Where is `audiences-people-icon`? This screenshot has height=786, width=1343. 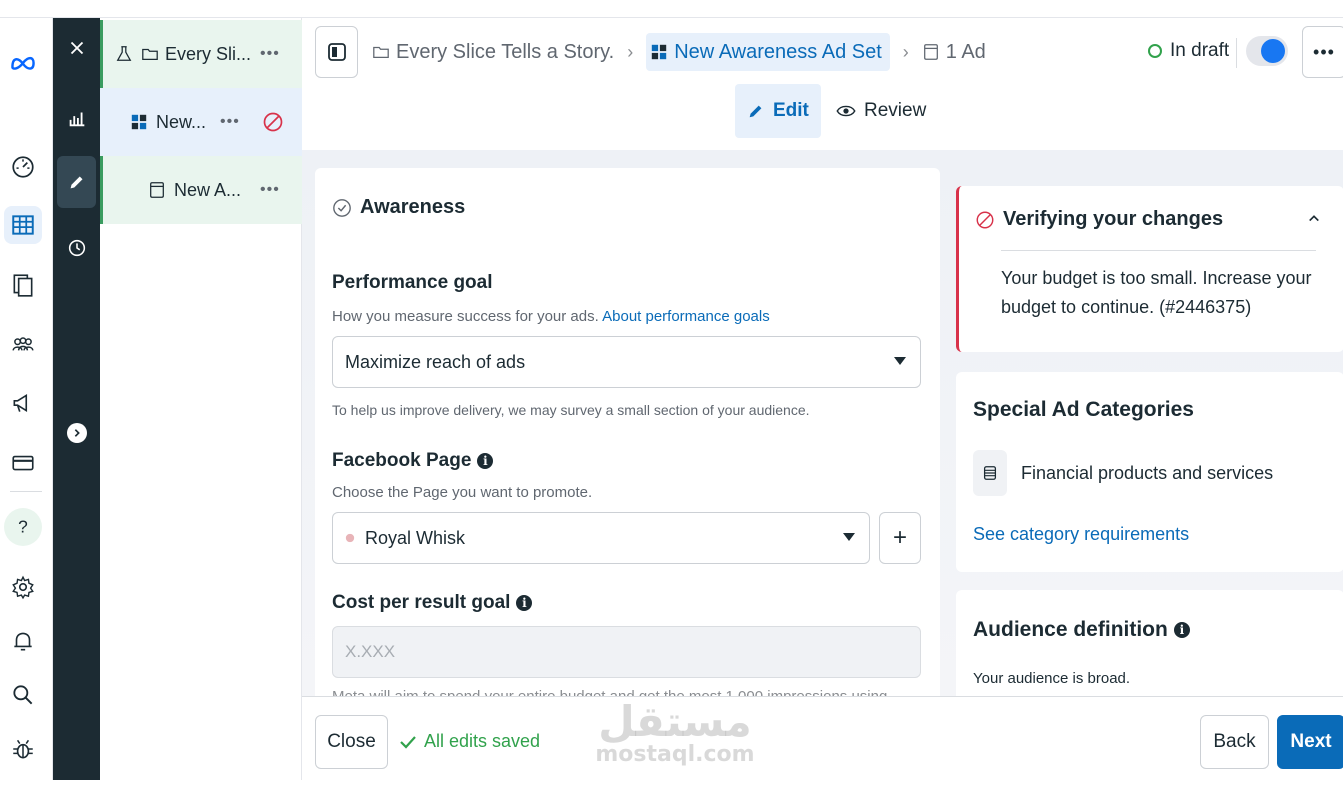
audiences-people-icon is located at coordinates (23, 345).